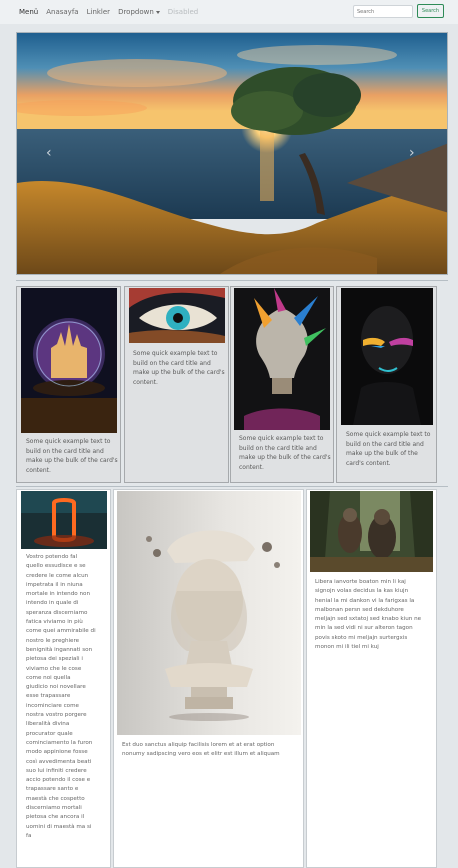  I want to click on nav-dropdown: Dropdown, so click(139, 12).